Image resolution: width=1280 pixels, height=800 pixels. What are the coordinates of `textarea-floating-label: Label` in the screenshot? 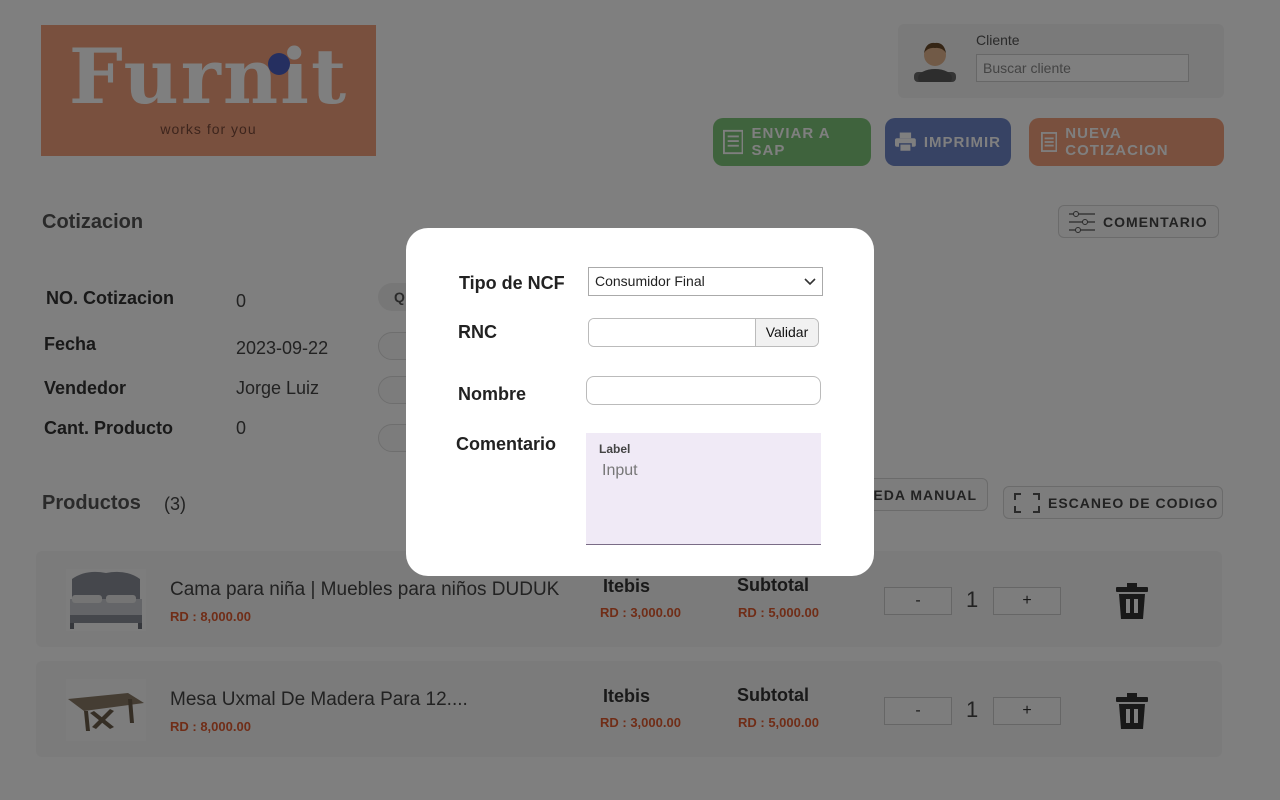 It's located at (615, 449).